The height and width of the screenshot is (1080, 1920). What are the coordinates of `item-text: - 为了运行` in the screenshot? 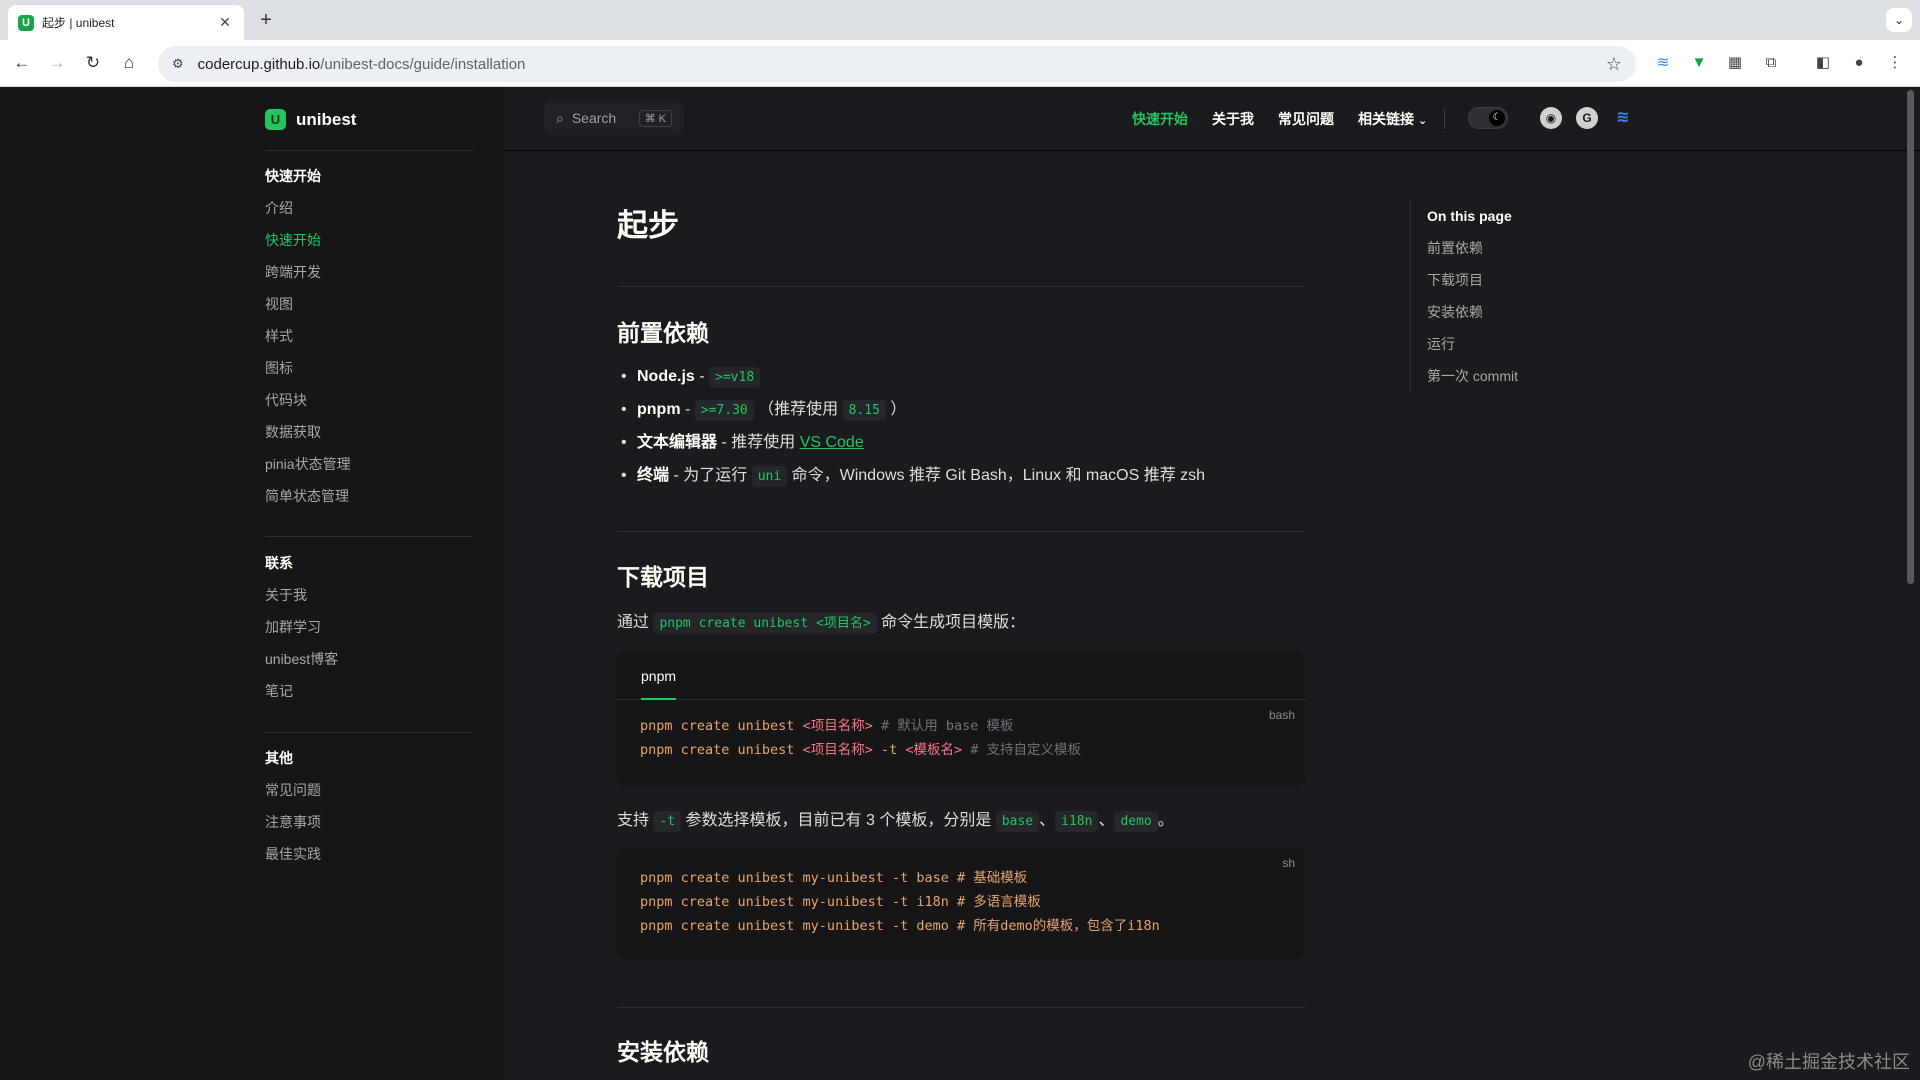 It's located at (710, 475).